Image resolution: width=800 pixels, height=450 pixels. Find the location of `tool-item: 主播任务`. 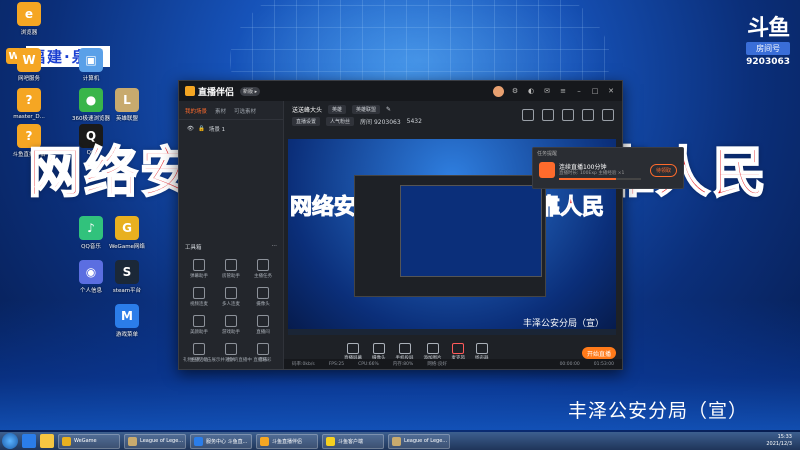

tool-item: 主播任务 is located at coordinates (263, 269).